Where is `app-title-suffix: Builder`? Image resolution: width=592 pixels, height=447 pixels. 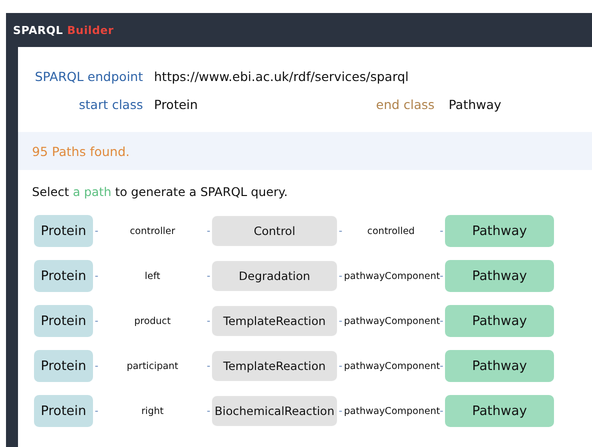
app-title-suffix: Builder is located at coordinates (90, 30).